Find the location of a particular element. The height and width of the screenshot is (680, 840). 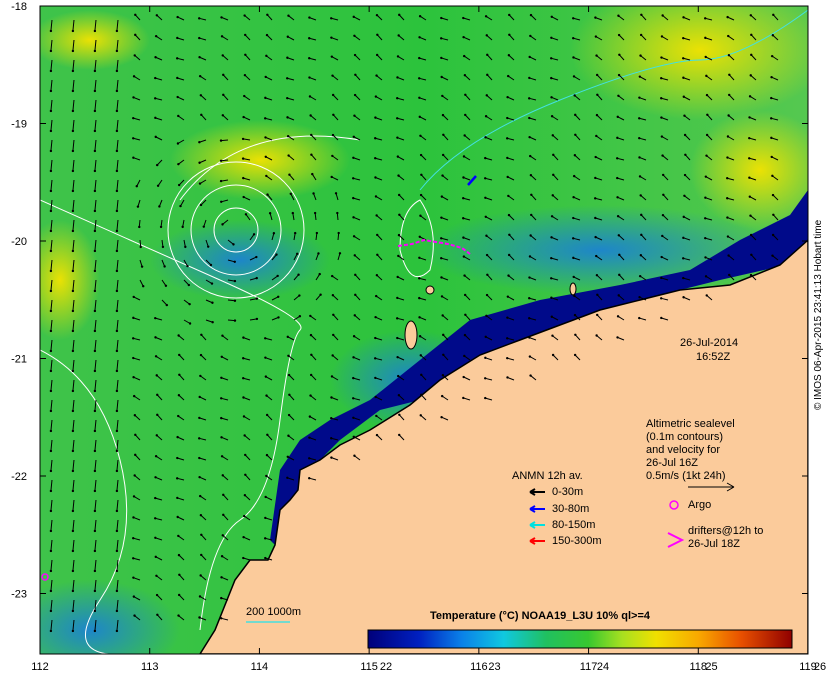

colorbar-tick-label: 25 is located at coordinates (711, 667).